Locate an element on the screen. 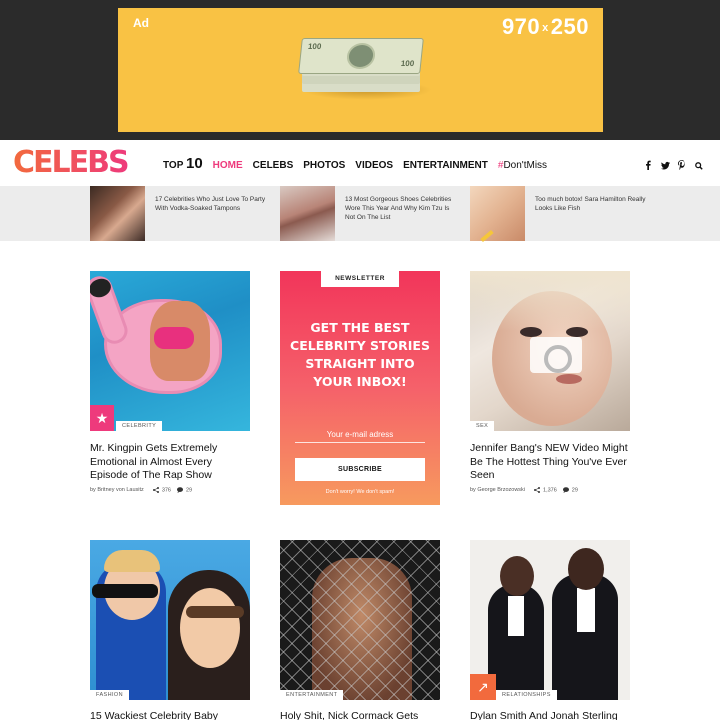 This screenshot has width=720, height=720. nav-item-home: HOME is located at coordinates (228, 165).